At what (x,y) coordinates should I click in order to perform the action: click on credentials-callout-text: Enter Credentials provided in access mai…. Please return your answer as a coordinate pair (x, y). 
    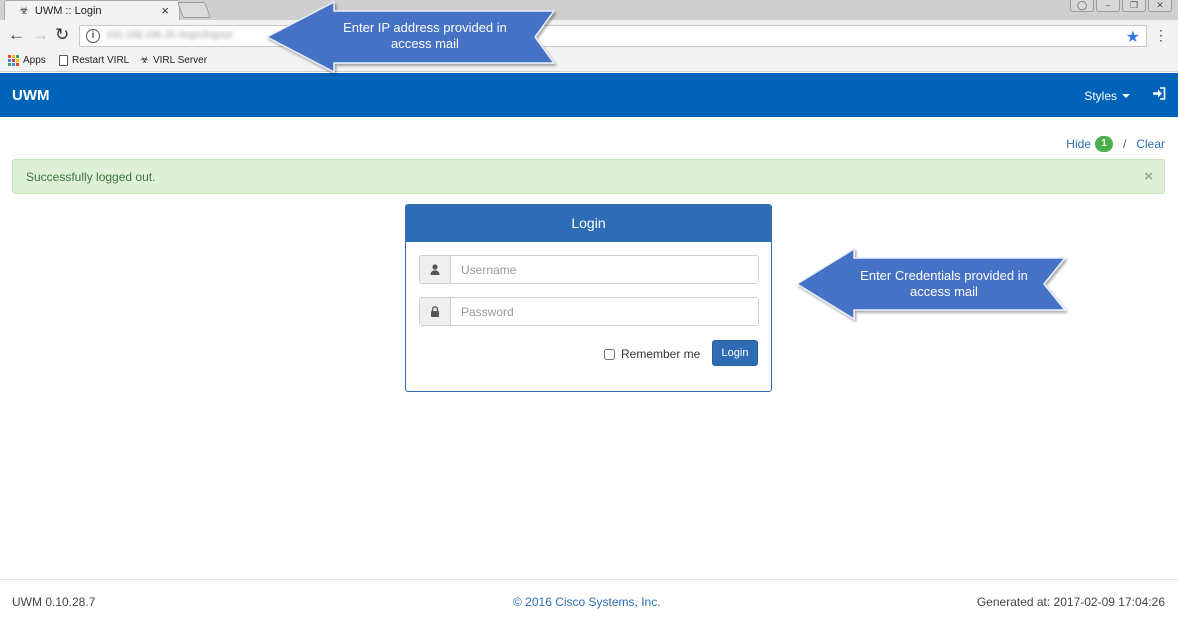
    Looking at the image, I should click on (944, 283).